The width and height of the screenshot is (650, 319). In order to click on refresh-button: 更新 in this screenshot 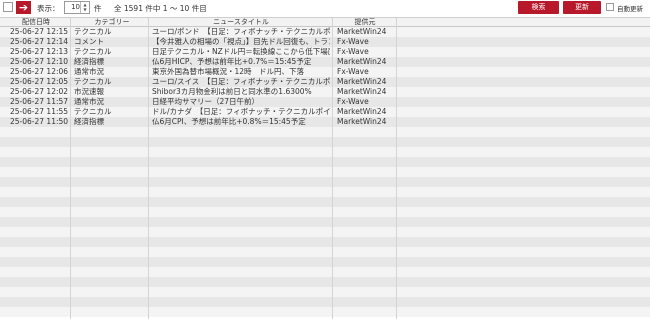, I will do `click(582, 7)`.